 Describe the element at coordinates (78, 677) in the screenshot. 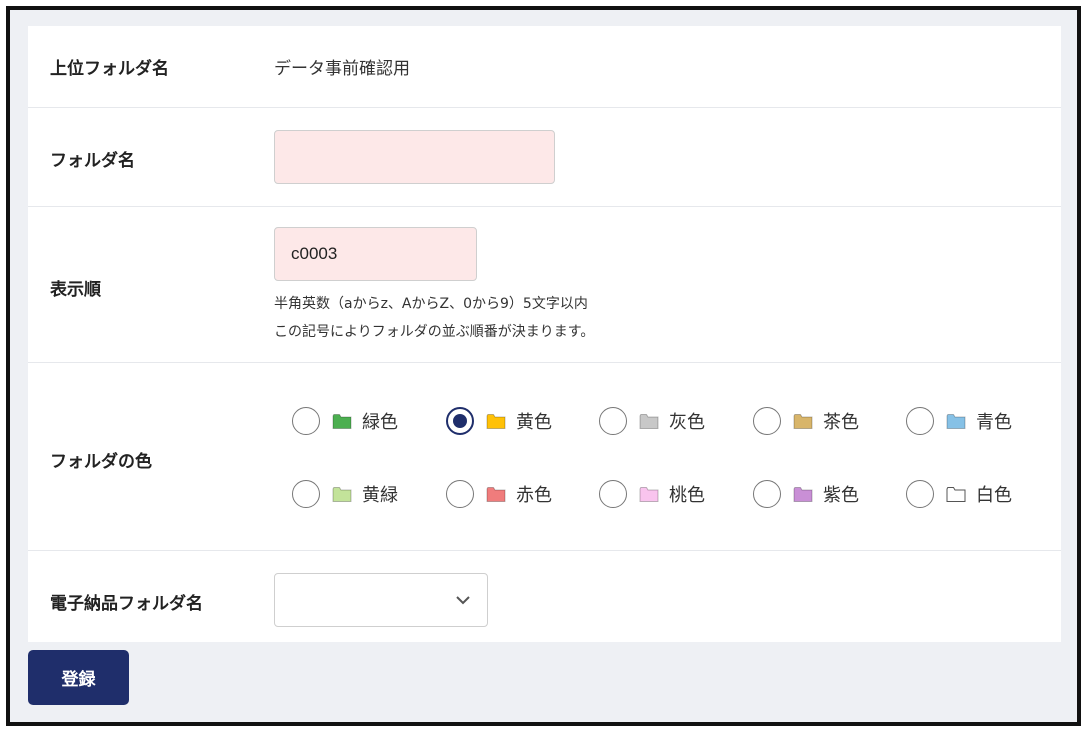

I see `register-button: 登録` at that location.